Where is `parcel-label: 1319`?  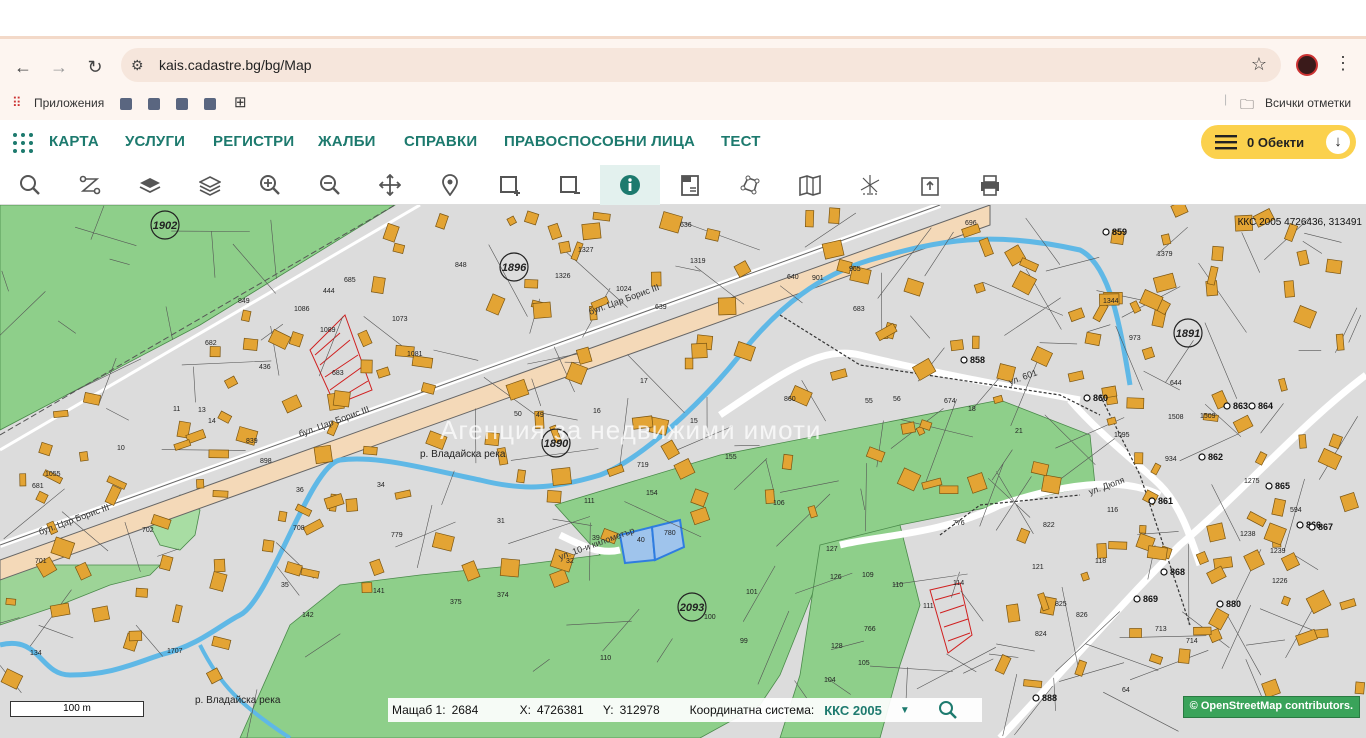
parcel-label: 1319 is located at coordinates (698, 261).